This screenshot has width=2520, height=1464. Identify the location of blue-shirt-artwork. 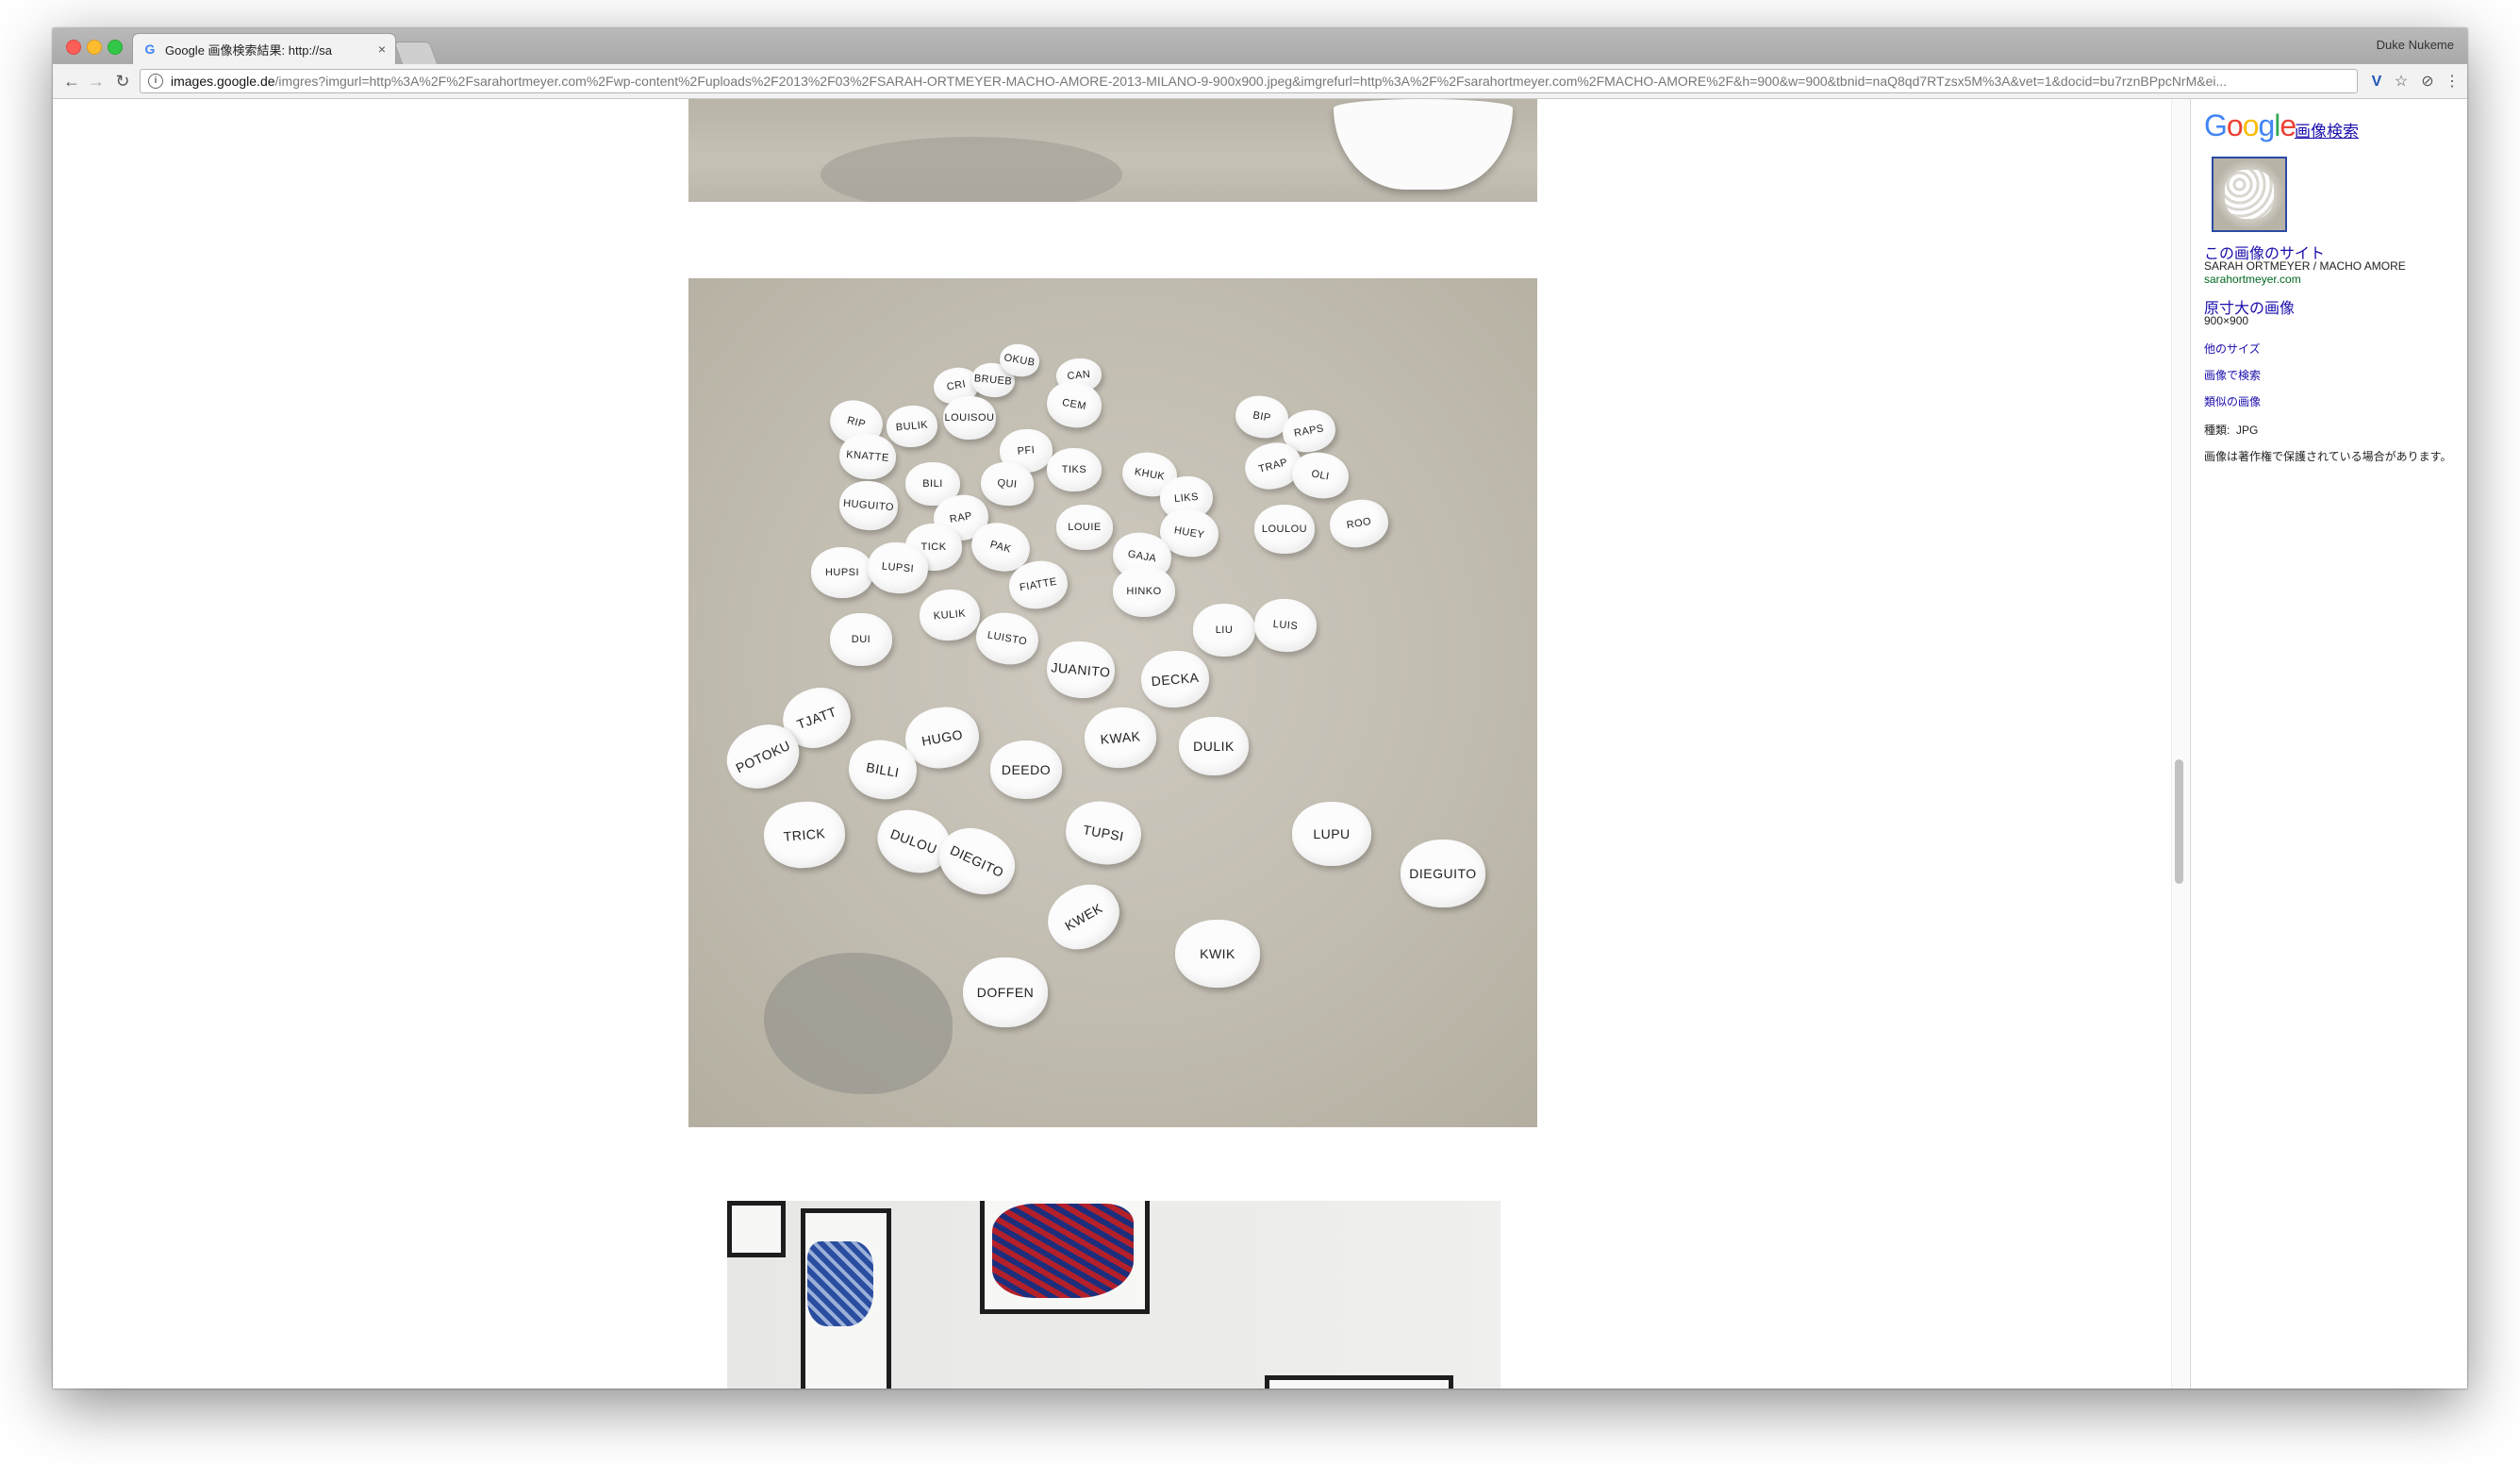
(840, 1283).